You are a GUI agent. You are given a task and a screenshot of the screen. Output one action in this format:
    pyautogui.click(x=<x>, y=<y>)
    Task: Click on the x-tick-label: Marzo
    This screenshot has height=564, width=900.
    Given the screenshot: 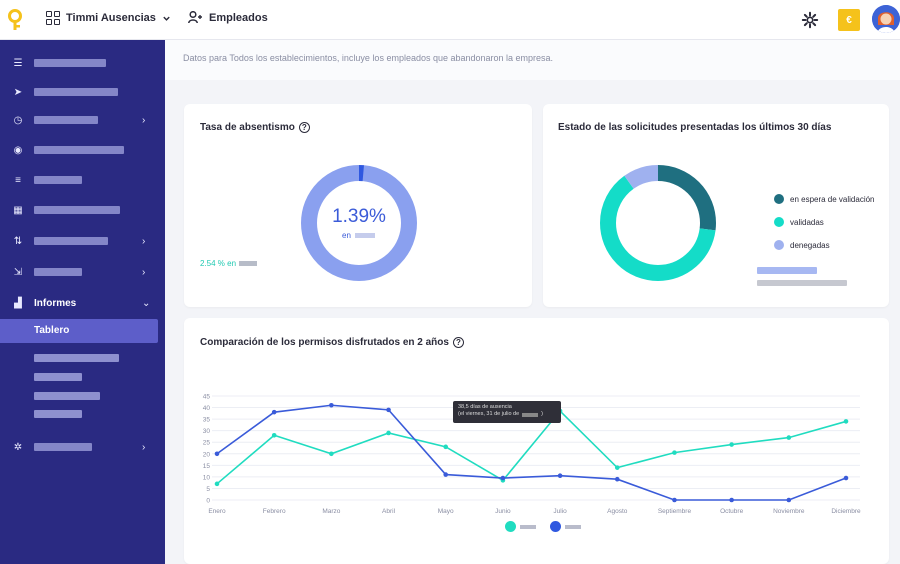 What is the action you would take?
    pyautogui.click(x=331, y=511)
    